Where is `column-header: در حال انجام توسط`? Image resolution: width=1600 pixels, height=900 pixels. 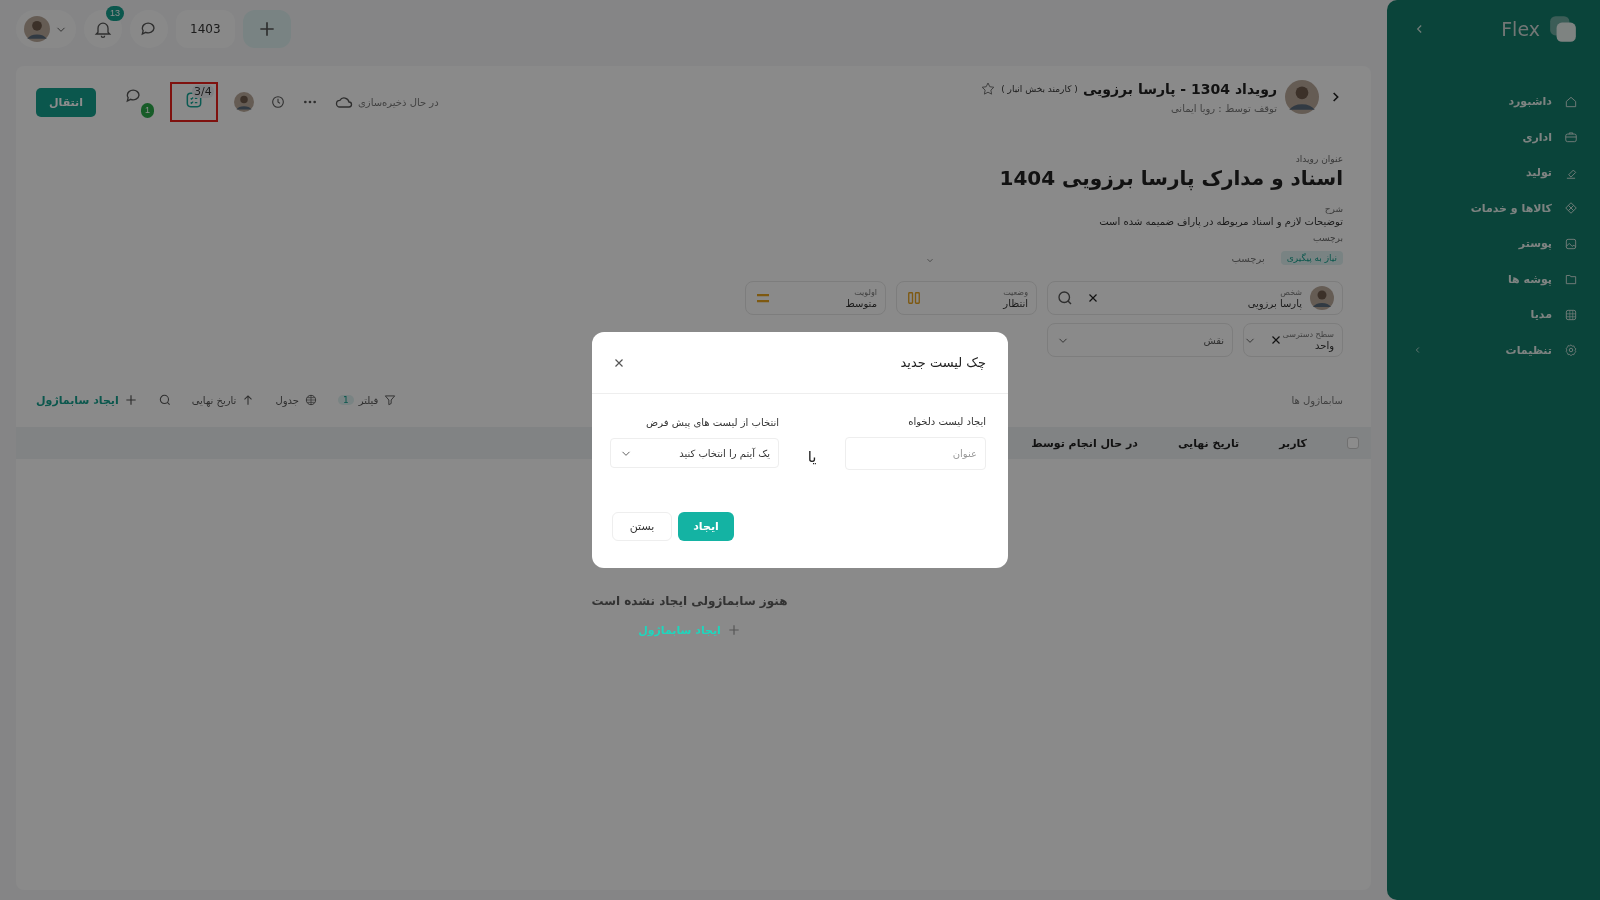
column-header: در حال انجام توسط is located at coordinates (1084, 443).